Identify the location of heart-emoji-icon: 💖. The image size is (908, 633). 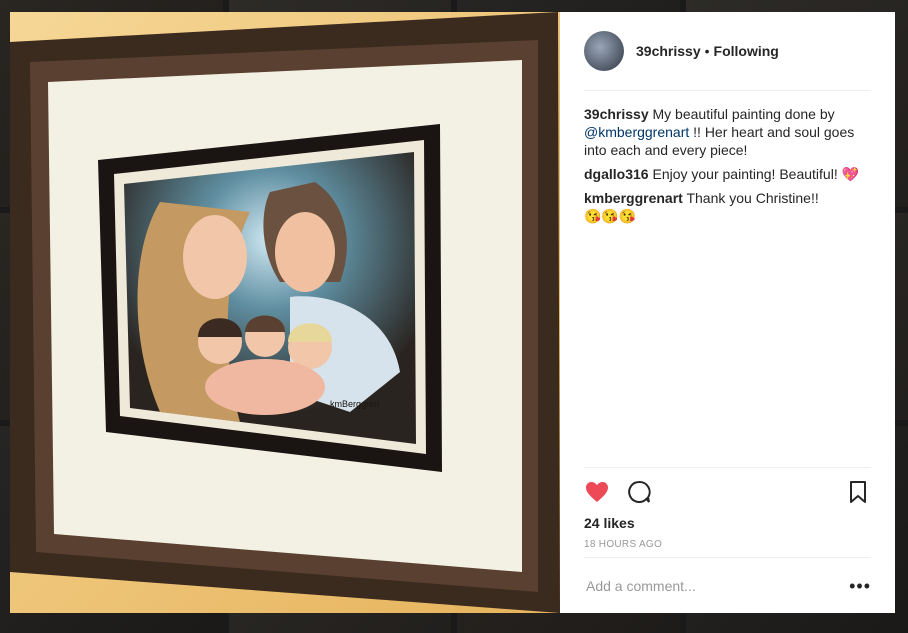
(850, 174).